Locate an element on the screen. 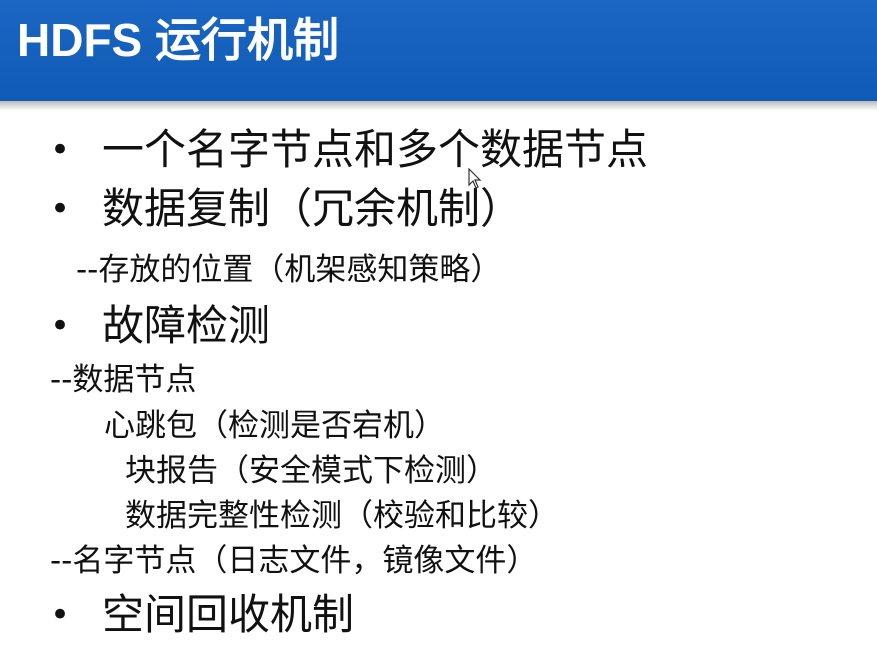 This screenshot has height=671, width=877. bullet-item-4: • 空间回收机制 is located at coordinates (202, 615).